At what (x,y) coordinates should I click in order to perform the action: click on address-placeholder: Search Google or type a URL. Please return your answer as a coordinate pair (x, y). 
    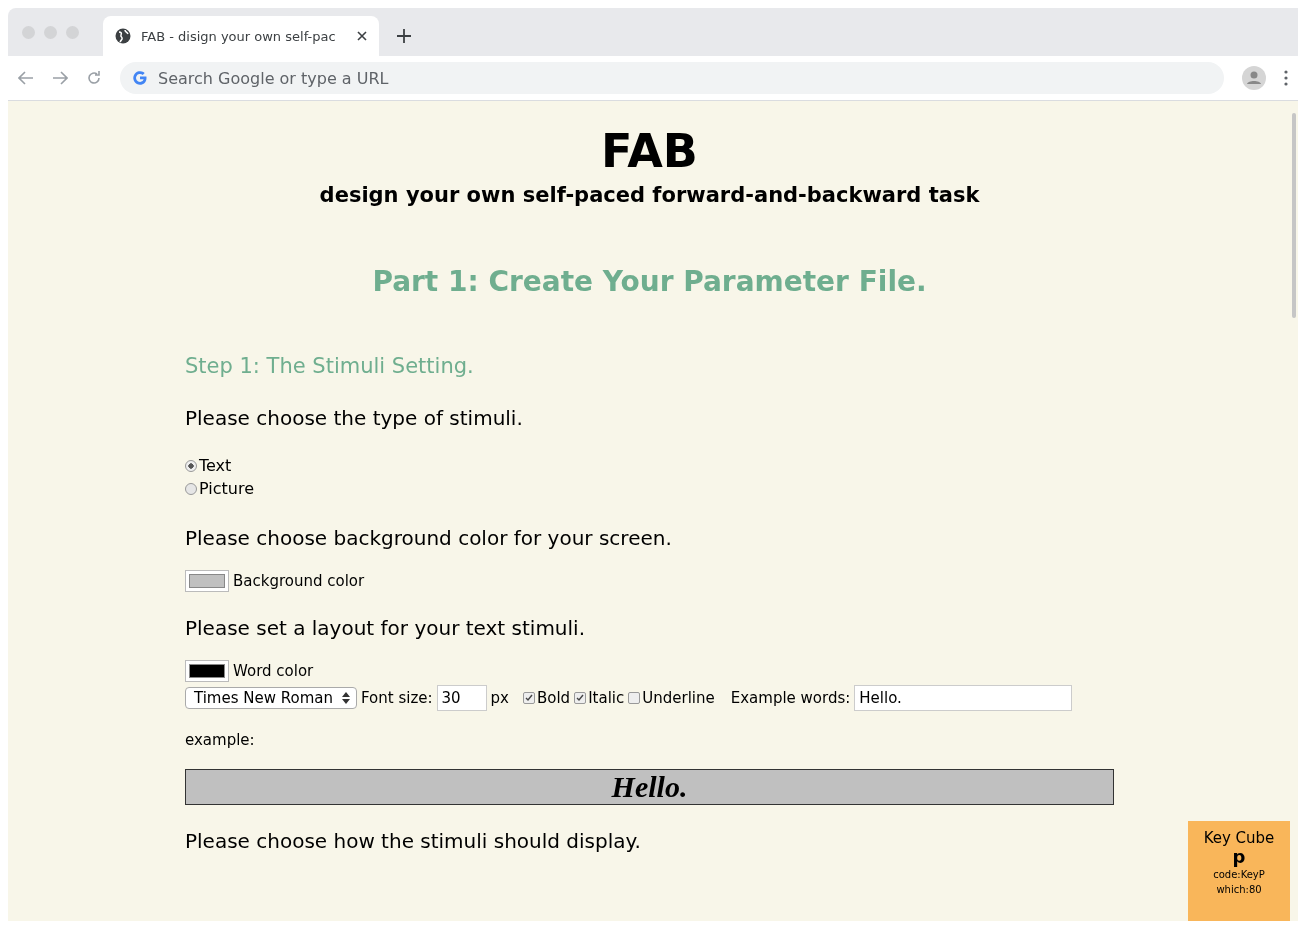
    Looking at the image, I should click on (273, 78).